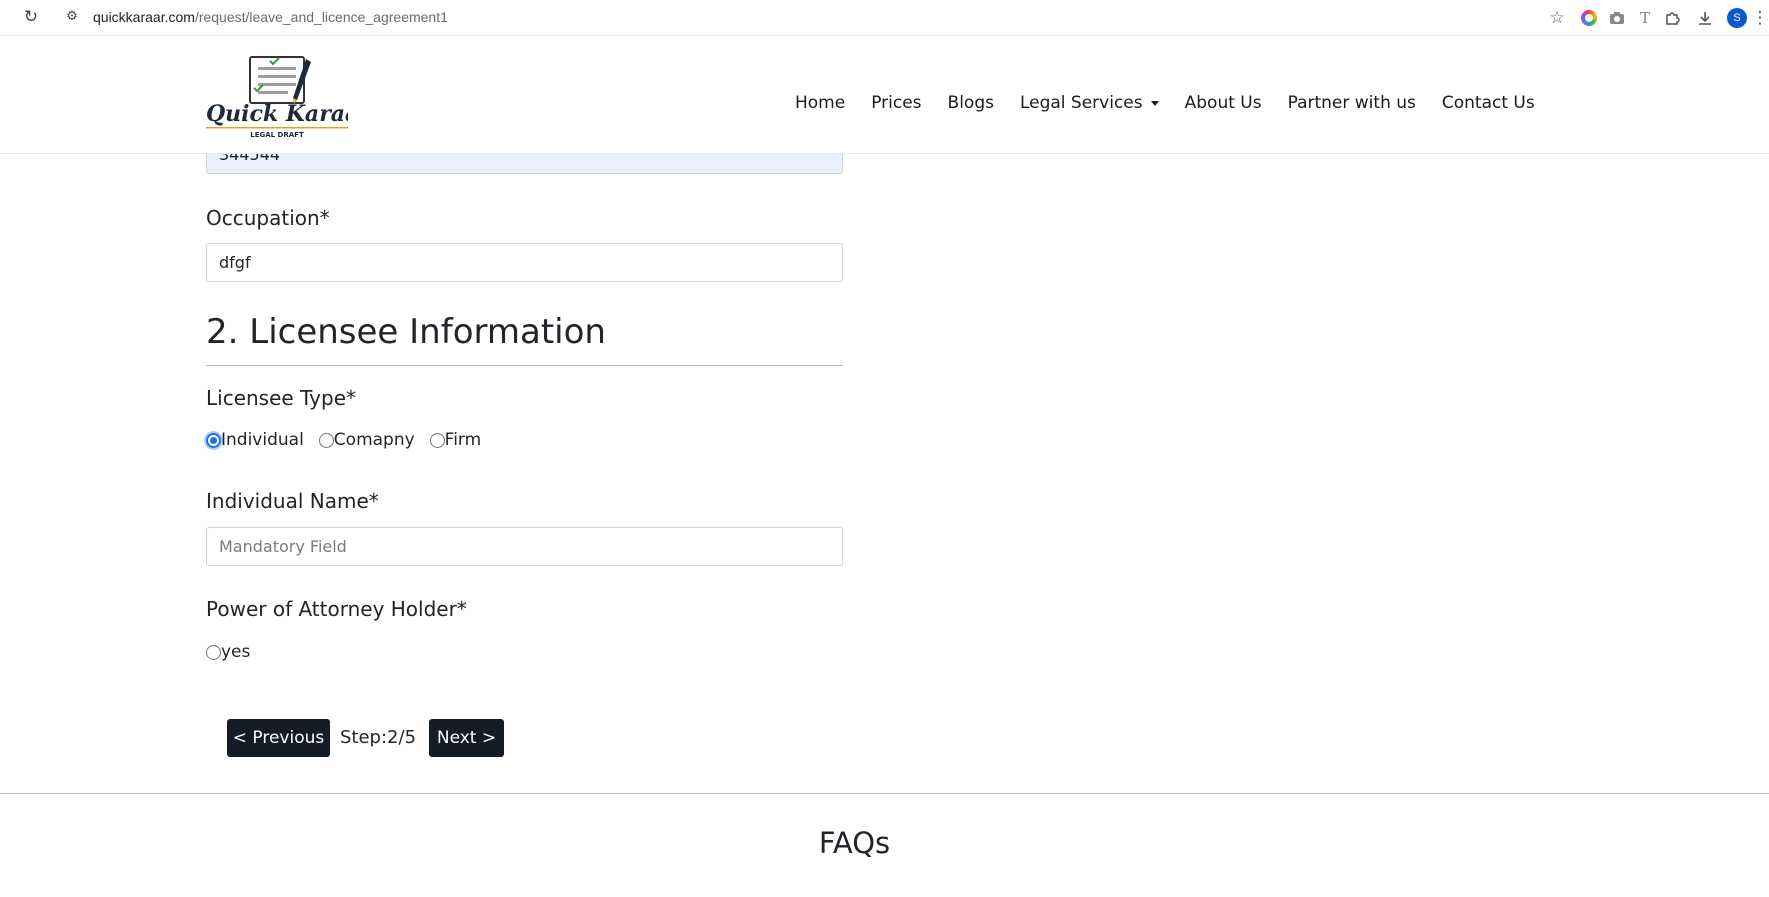  I want to click on menu-kebab-icon: ⋮, so click(1760, 18).